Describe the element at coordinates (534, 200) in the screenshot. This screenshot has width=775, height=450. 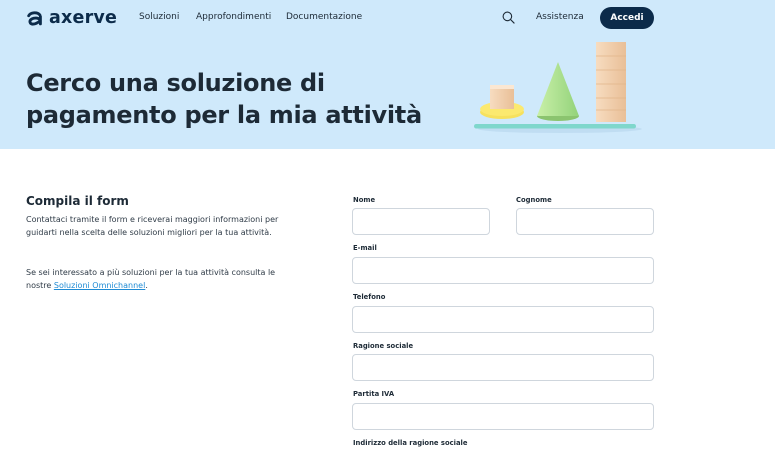
I see `cognome-label: Cognome` at that location.